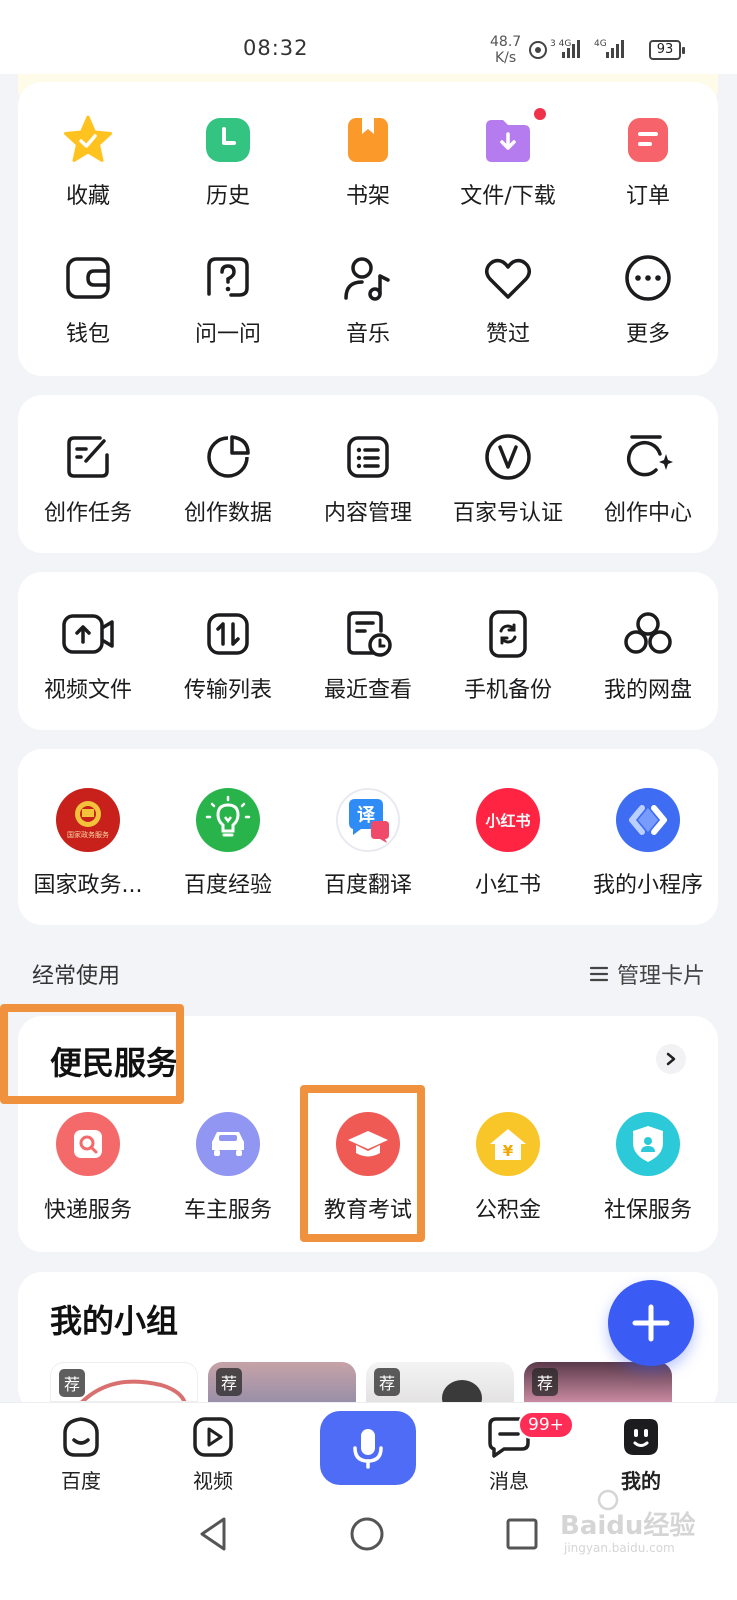 The height and width of the screenshot is (1600, 737). I want to click on plus-icon, so click(651, 1323).